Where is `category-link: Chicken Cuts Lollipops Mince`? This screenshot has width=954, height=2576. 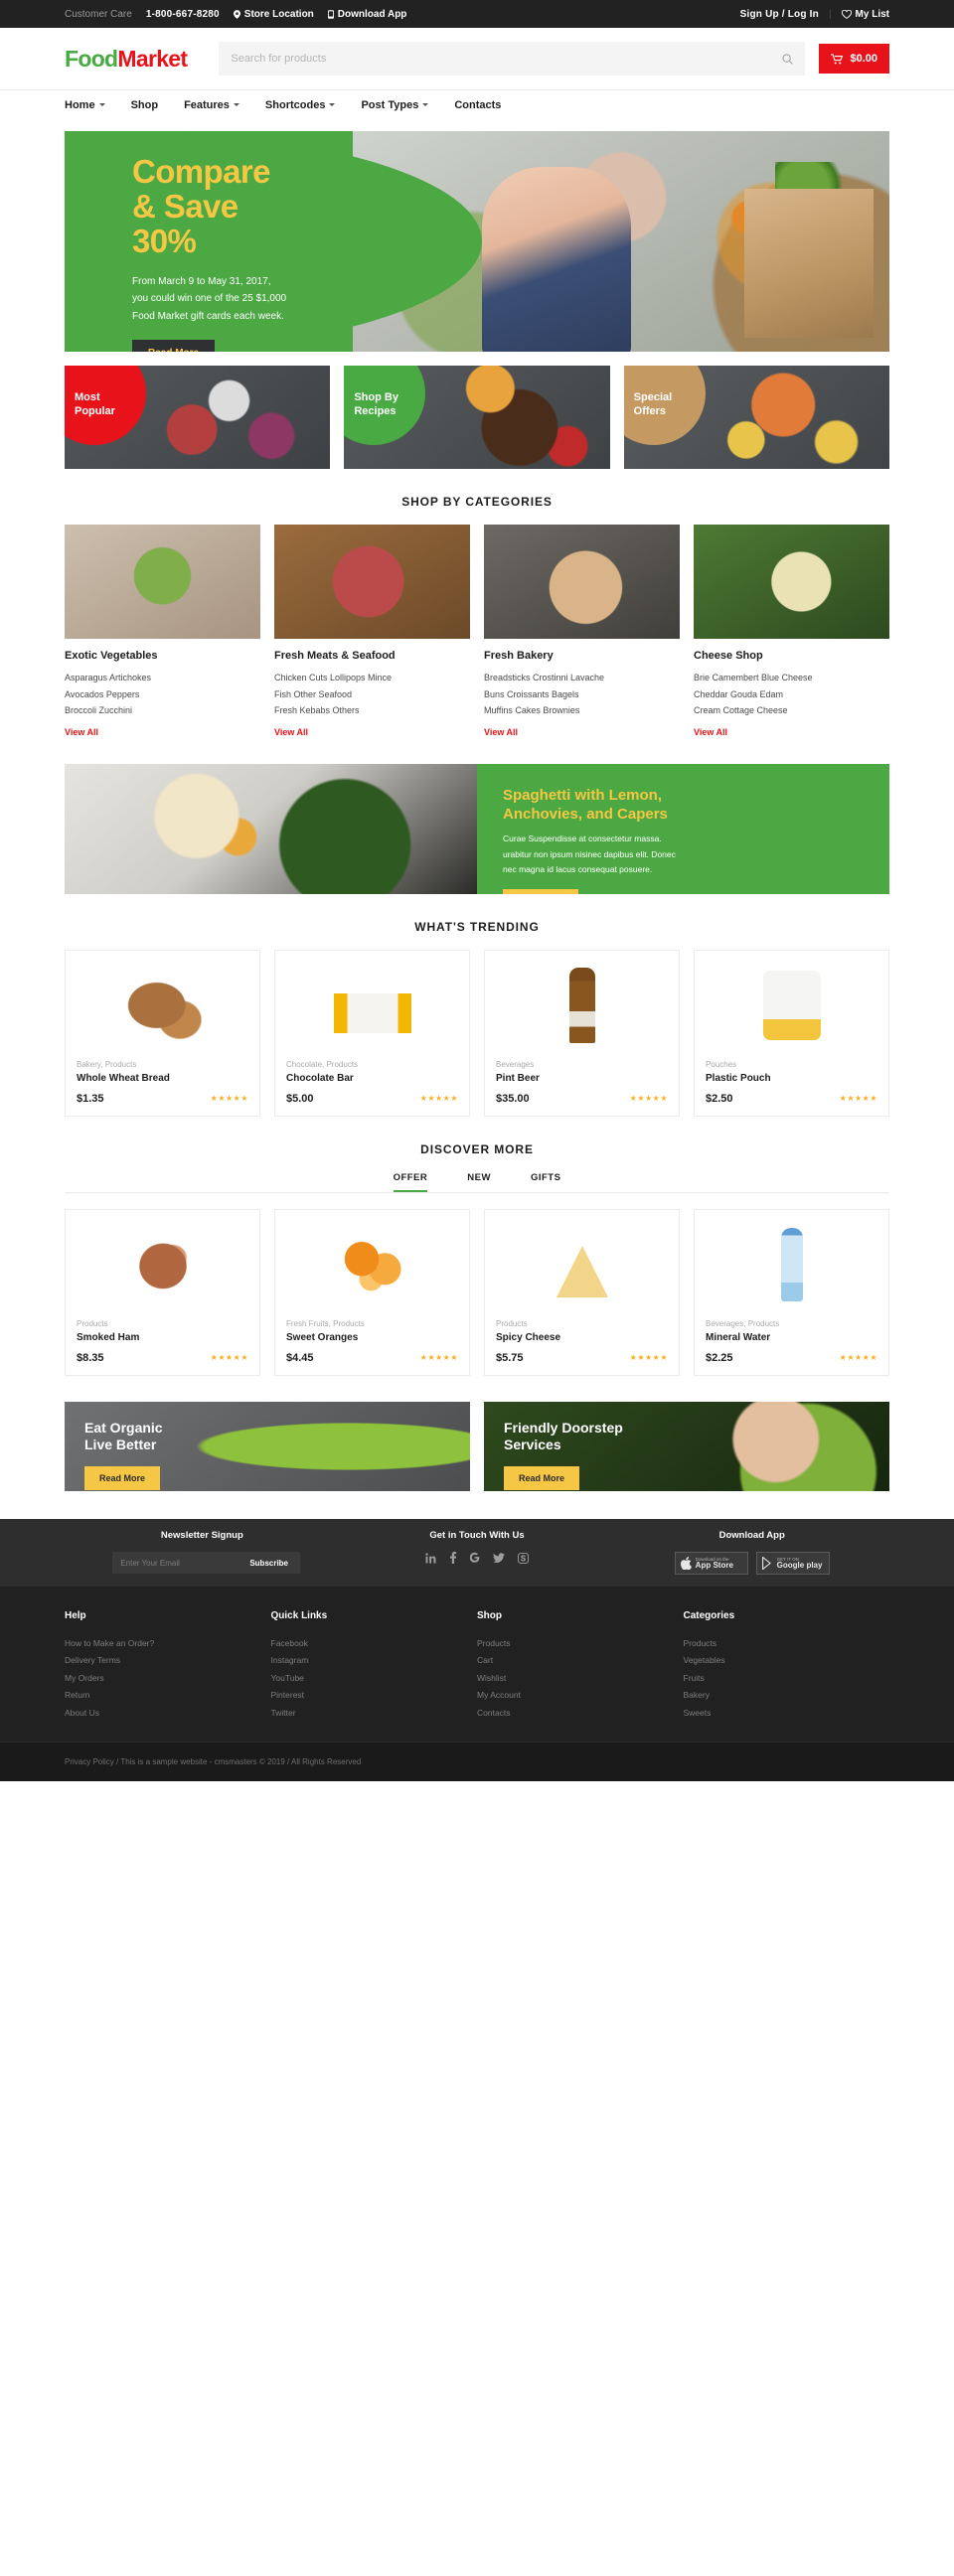
category-link: Chicken Cuts Lollipops Mince is located at coordinates (372, 678).